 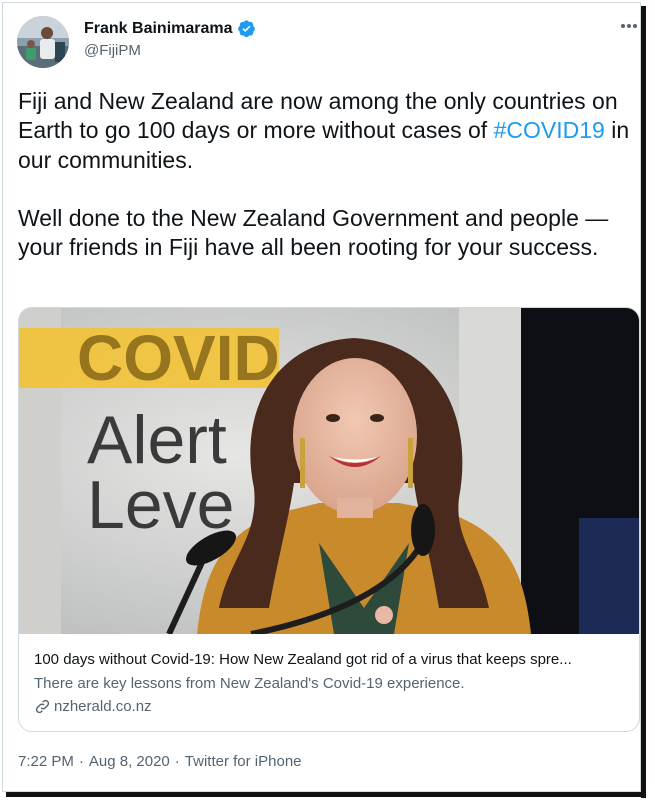 What do you see at coordinates (549, 130) in the screenshot?
I see `hashtag-link: #COVID19` at bounding box center [549, 130].